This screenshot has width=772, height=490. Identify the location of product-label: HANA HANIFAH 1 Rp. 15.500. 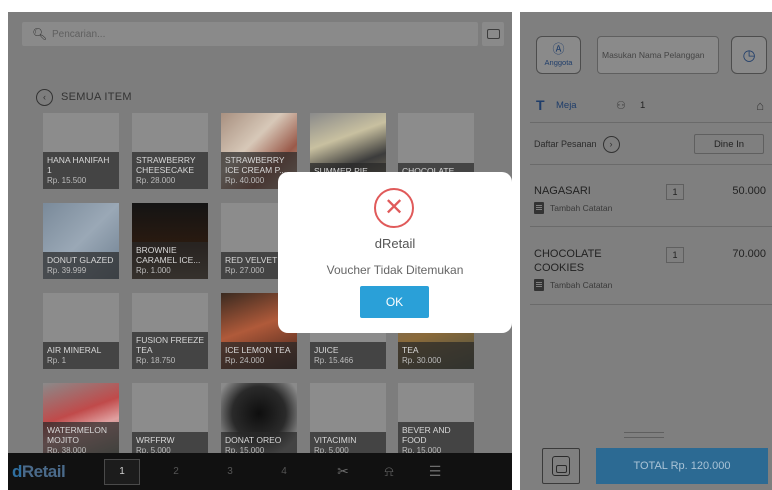
(81, 170).